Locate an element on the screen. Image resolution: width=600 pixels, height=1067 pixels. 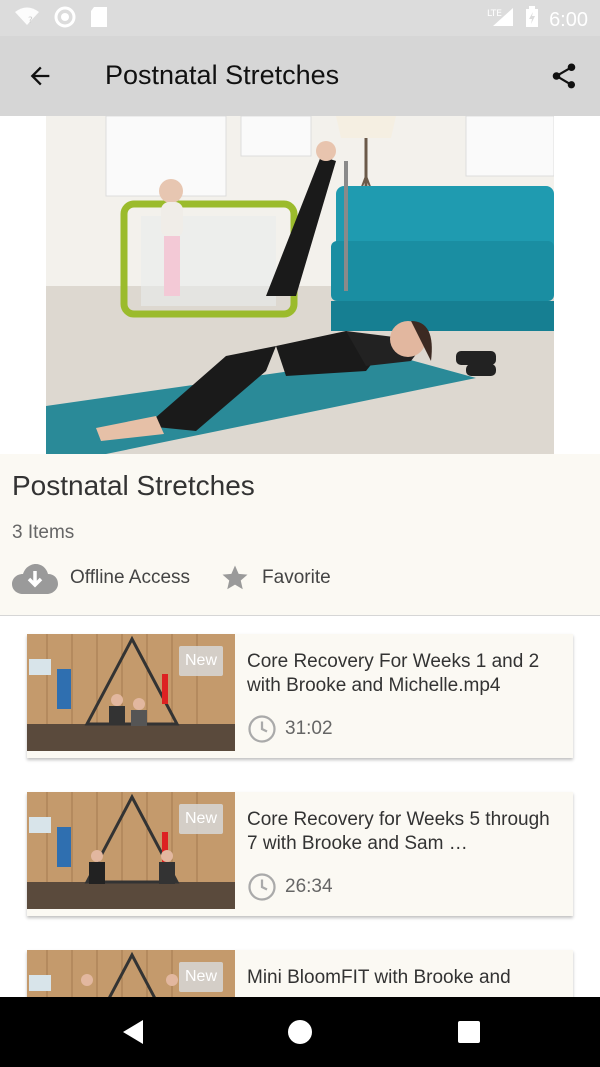
item-count: 3 Items is located at coordinates (43, 532).